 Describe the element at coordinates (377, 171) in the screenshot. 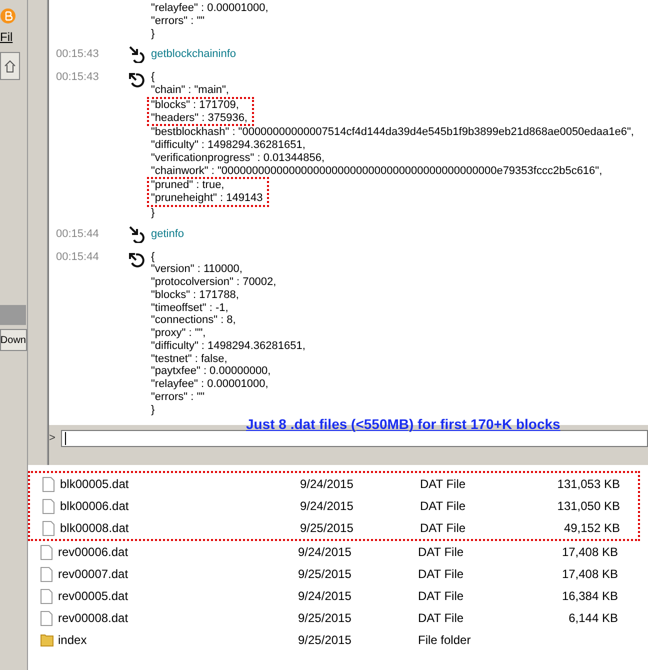

I see `output-line: "chainwork" : "000000000000000000000000000000000000000000000e79353fccc2b5c616",` at that location.